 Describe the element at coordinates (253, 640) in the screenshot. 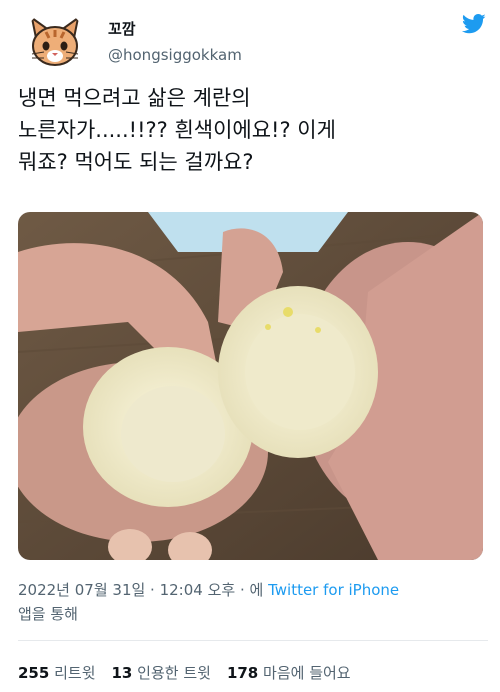

I see `divider` at that location.